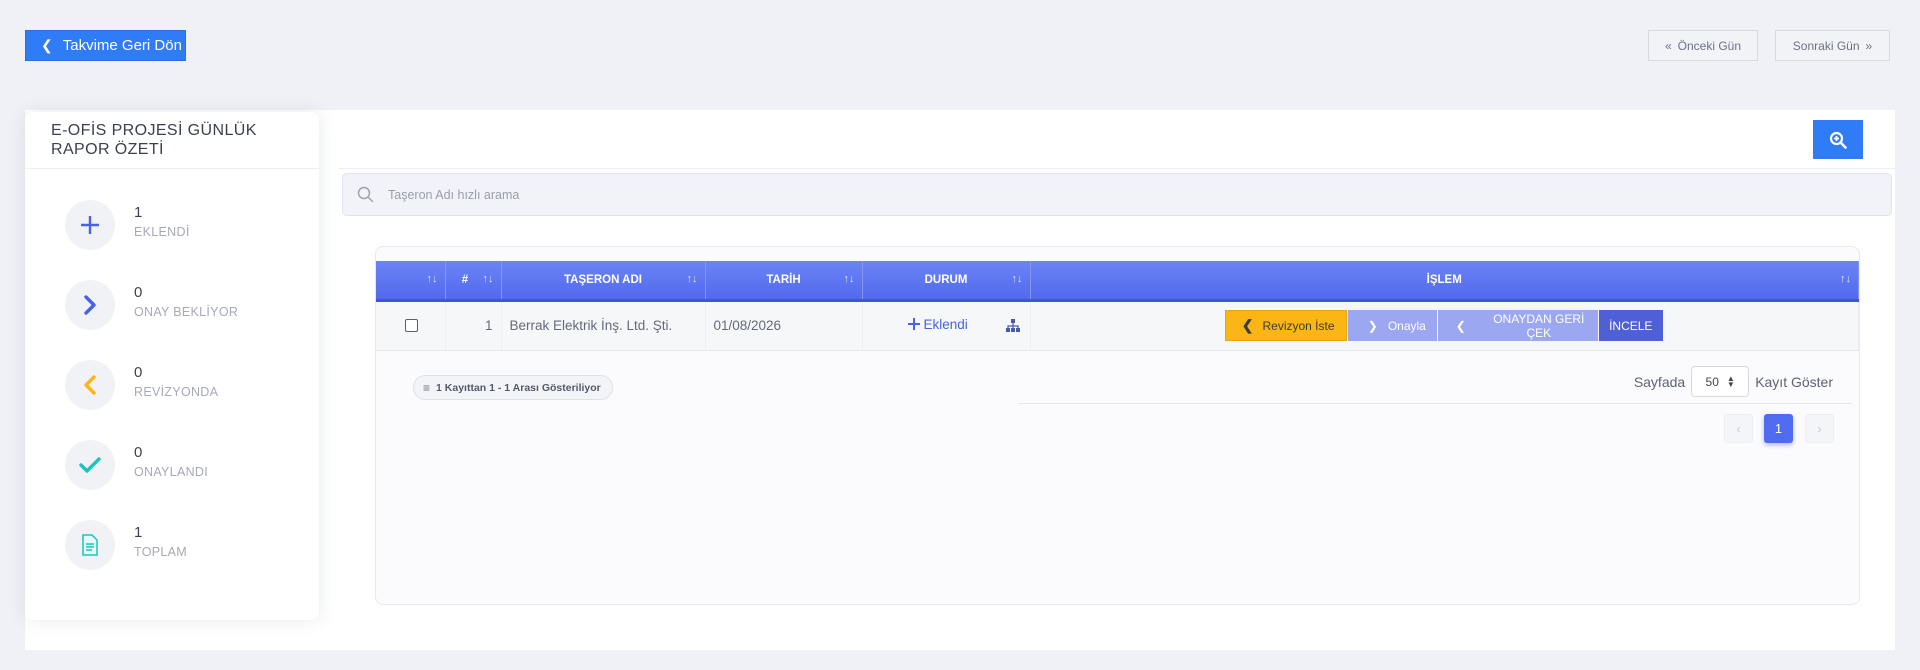 The width and height of the screenshot is (1920, 670). I want to click on document-icon, so click(90, 545).